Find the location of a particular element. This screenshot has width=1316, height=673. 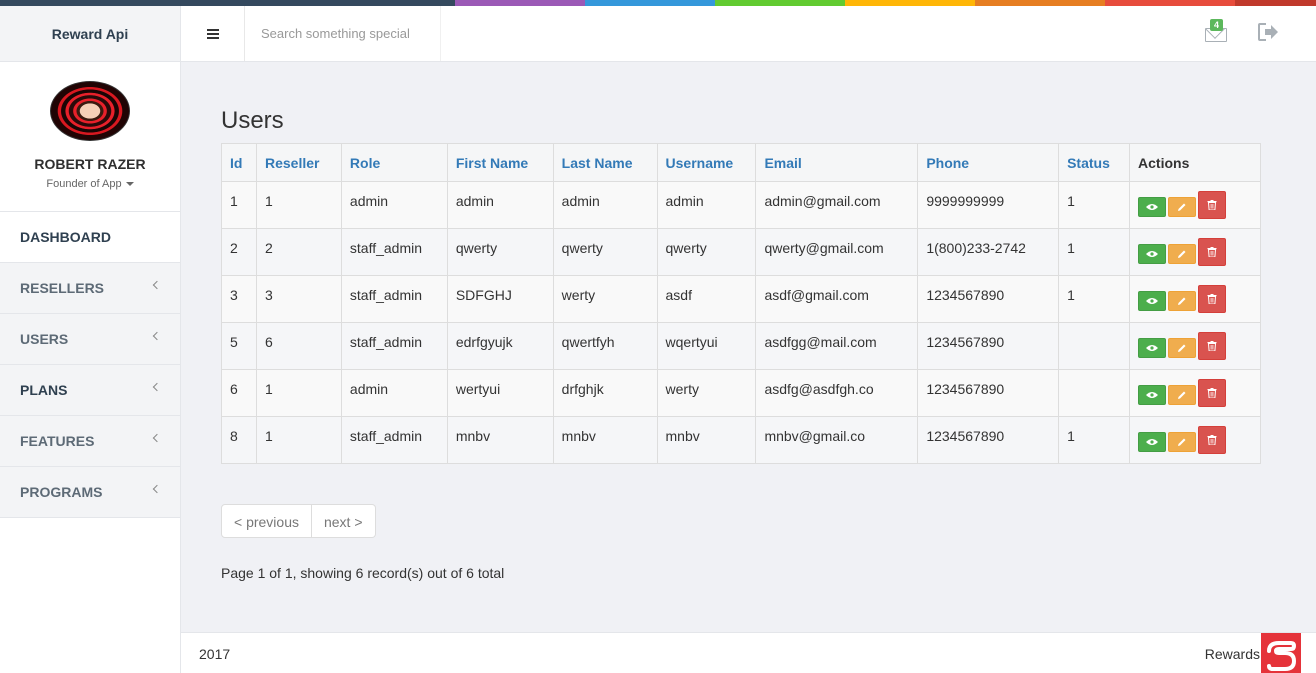

table-cell: 1(800)233-2742 is located at coordinates (988, 252).